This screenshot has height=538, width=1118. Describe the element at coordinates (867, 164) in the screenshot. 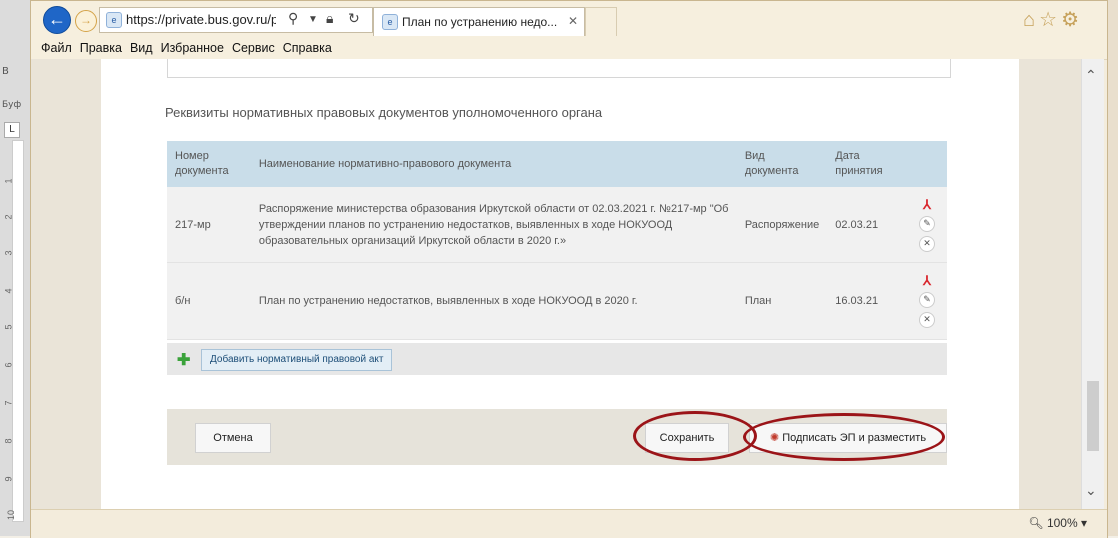

I see `col-header-date: Дата принятия` at that location.